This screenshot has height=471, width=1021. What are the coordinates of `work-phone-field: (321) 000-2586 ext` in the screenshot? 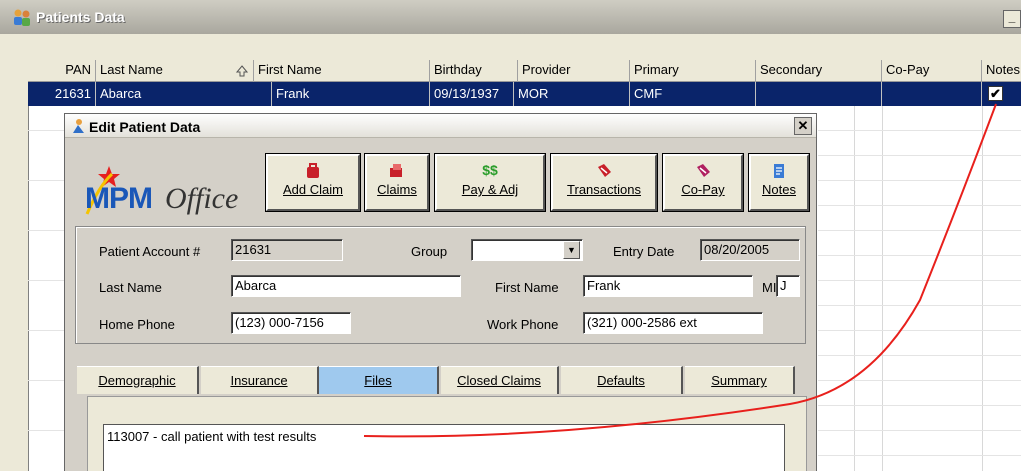 It's located at (673, 323).